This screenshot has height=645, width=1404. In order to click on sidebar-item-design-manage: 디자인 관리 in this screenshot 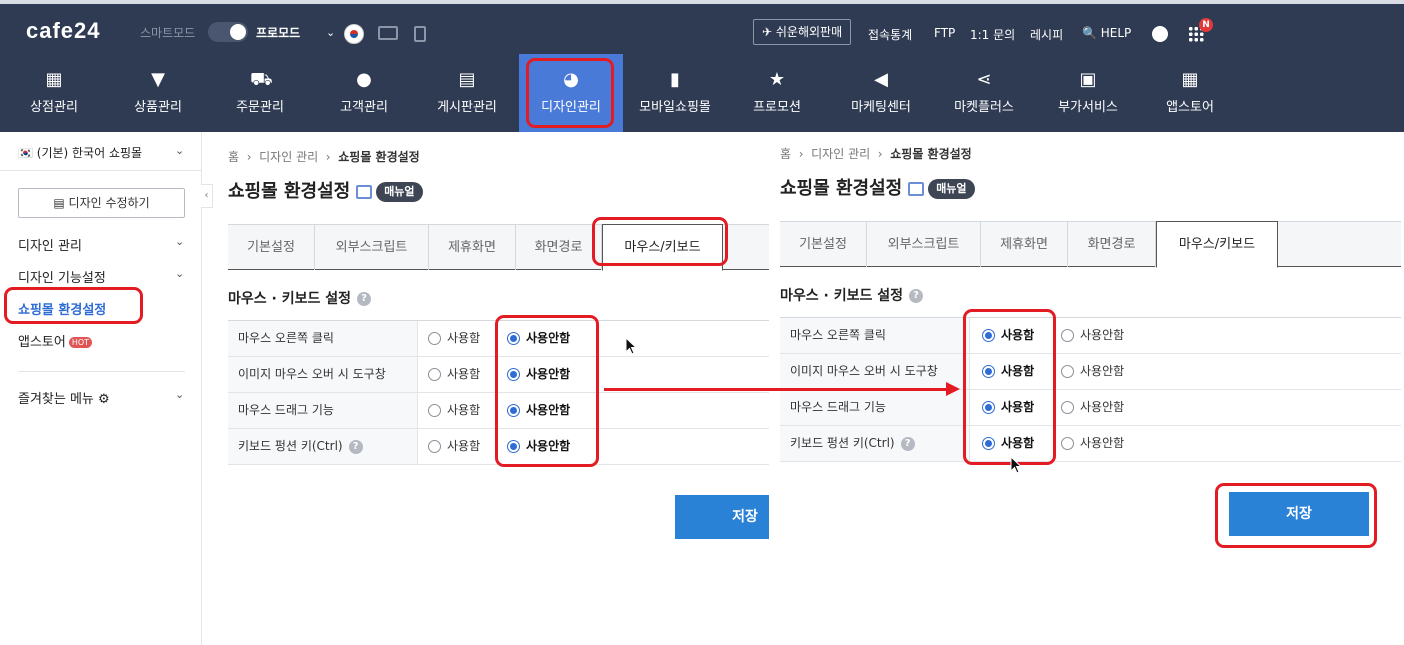, I will do `click(50, 244)`.